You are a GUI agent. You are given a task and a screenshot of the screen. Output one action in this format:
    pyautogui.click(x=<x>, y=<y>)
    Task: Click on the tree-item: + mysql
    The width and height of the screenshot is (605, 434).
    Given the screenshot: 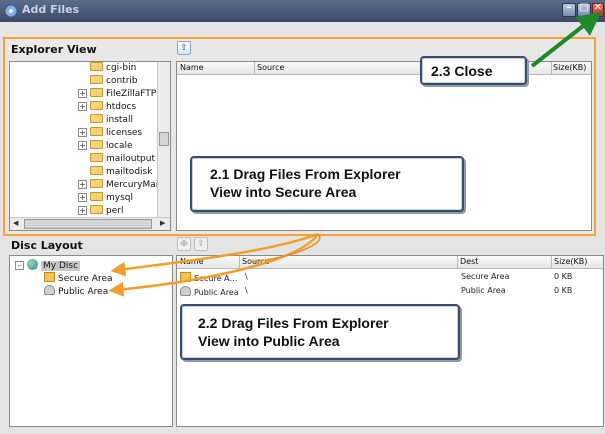 What is the action you would take?
    pyautogui.click(x=105, y=198)
    